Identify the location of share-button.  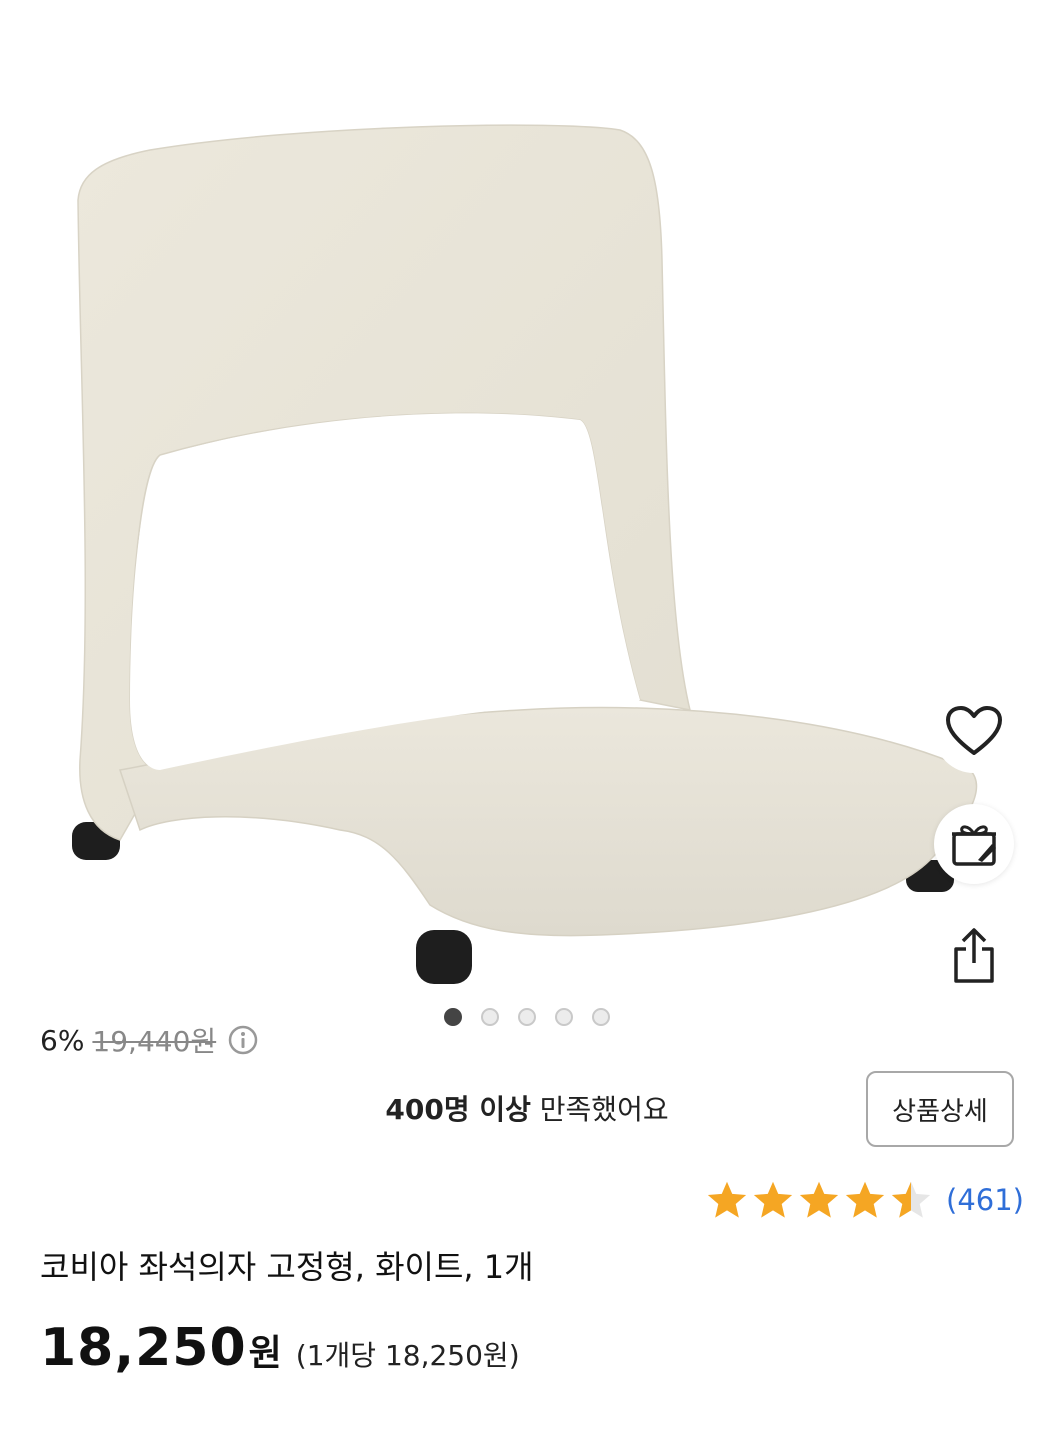
(974, 958).